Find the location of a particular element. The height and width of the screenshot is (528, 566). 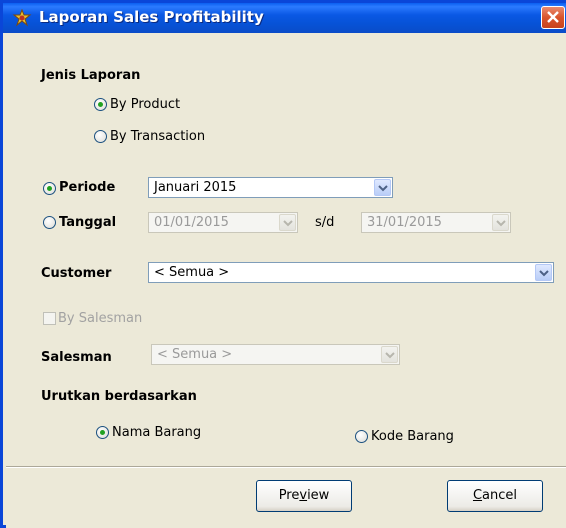

date-range-separator: s/d is located at coordinates (325, 222).